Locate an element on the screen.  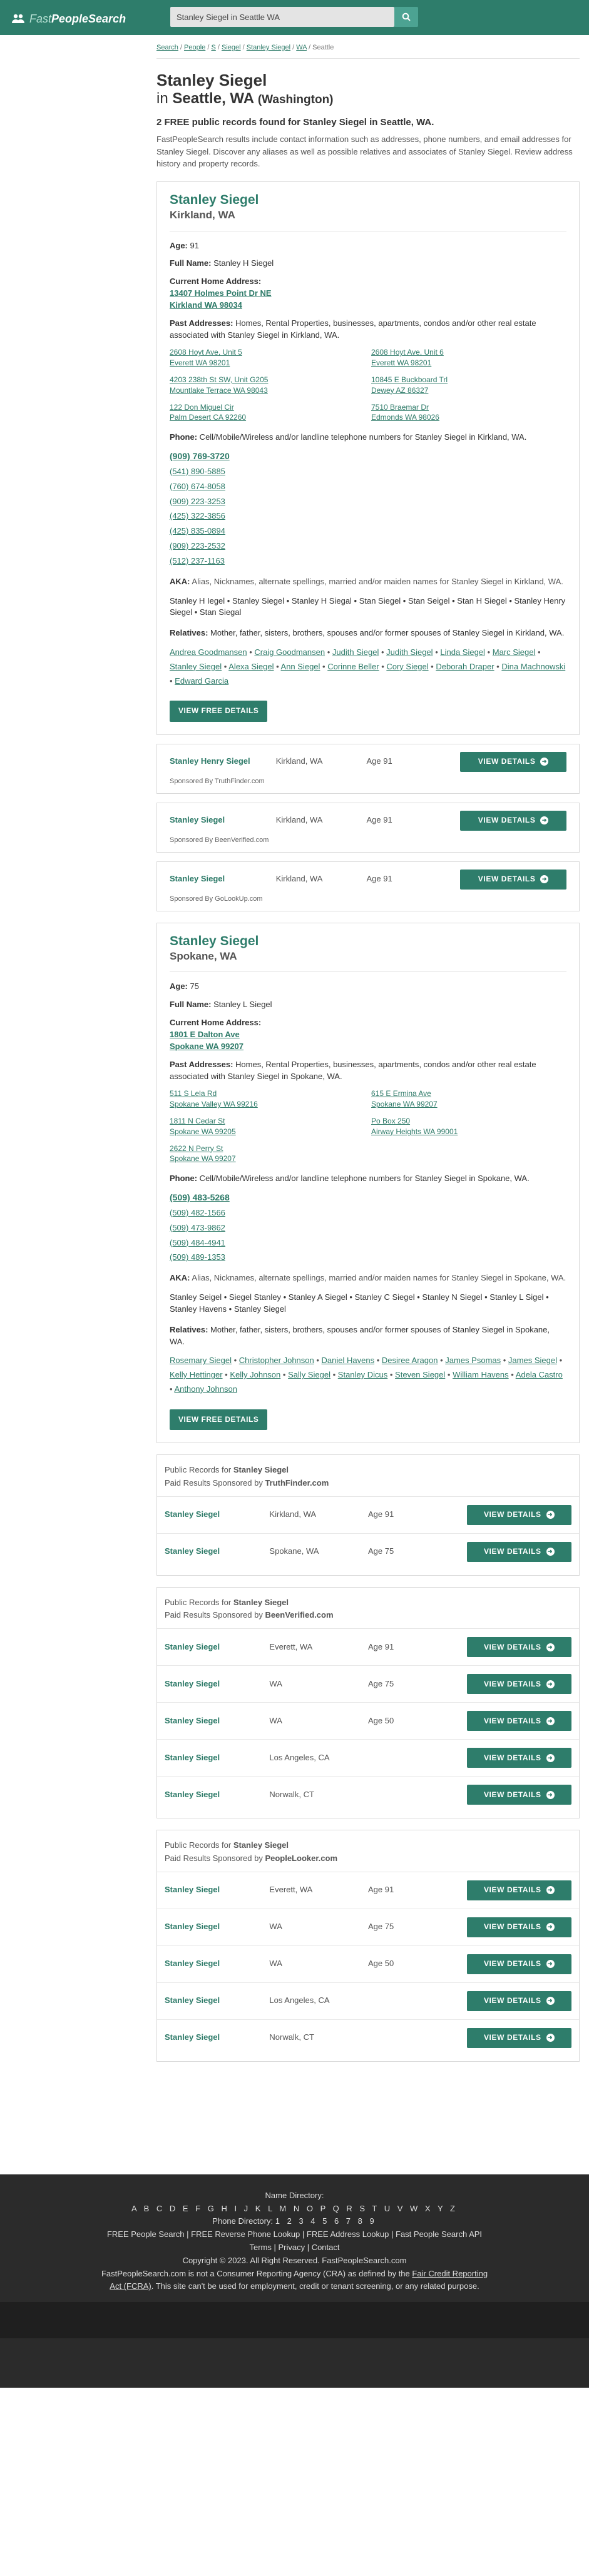
relative-link: Christopher Johnson is located at coordinates (276, 1360).